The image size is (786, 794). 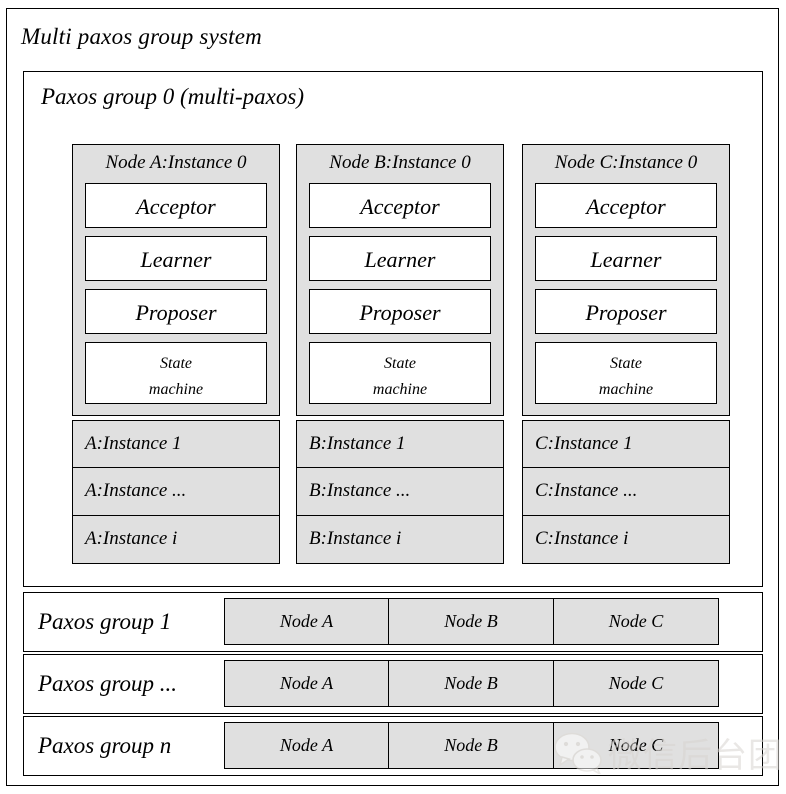 I want to click on node-a-learner-box: Learner, so click(x=176, y=258).